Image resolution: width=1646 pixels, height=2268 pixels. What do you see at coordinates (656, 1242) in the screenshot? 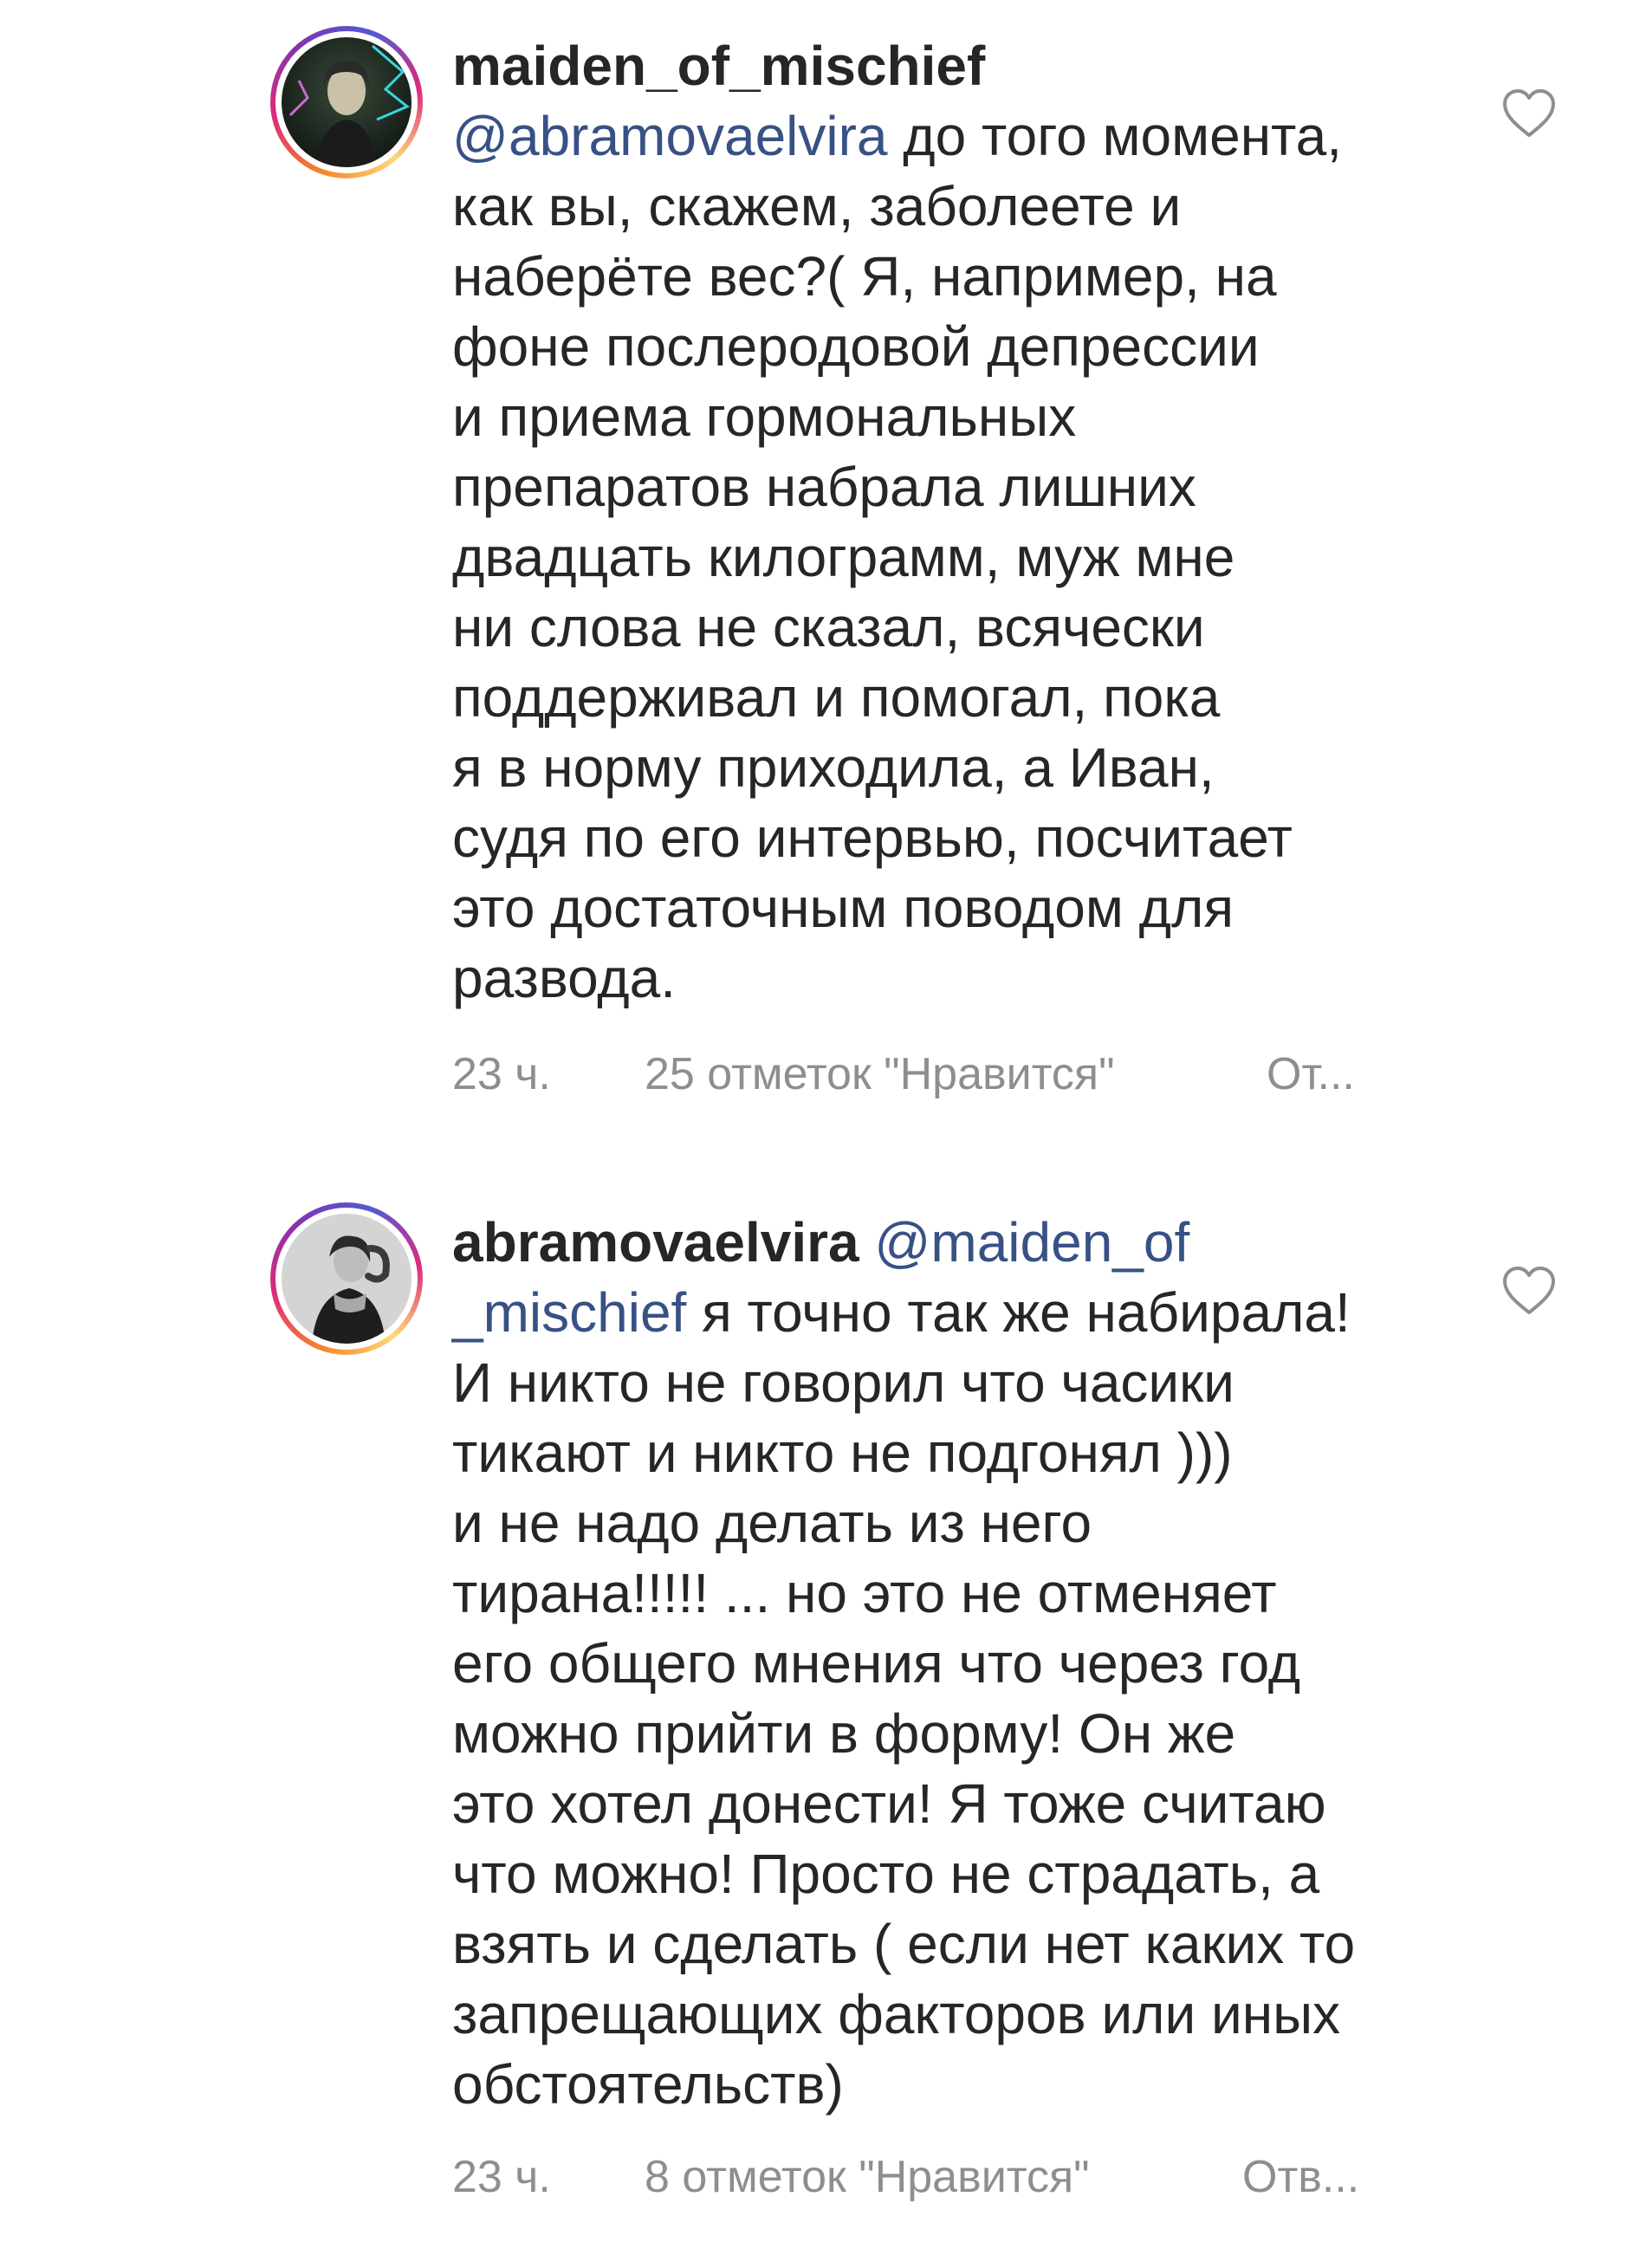
I see `comment-username: abramovaelvira` at bounding box center [656, 1242].